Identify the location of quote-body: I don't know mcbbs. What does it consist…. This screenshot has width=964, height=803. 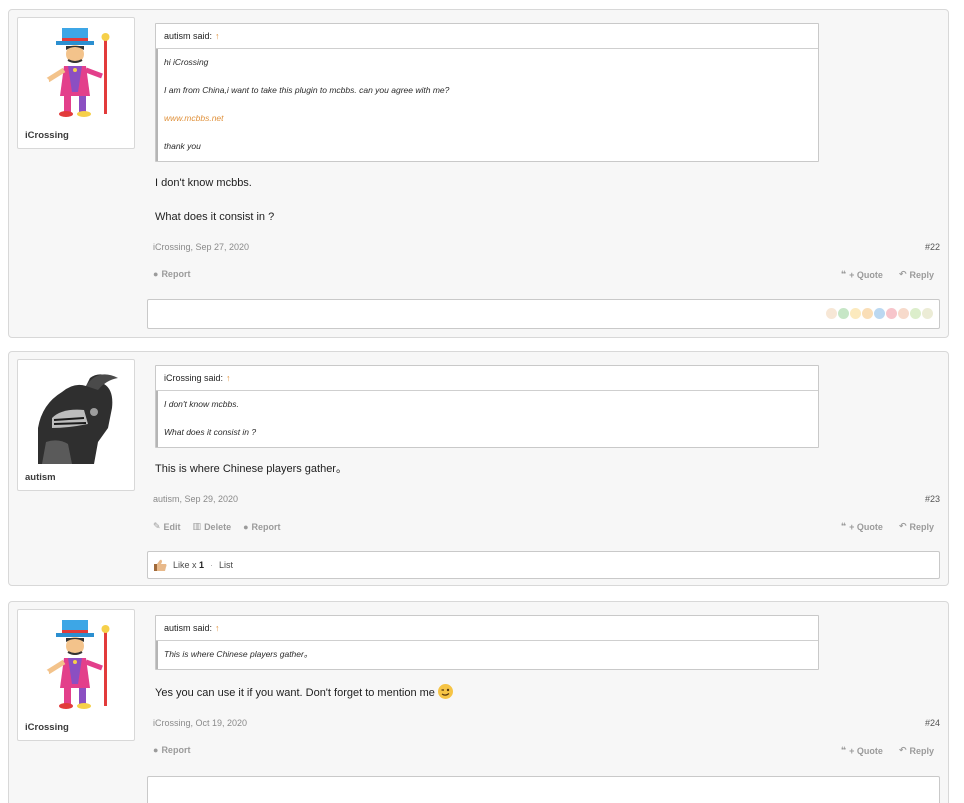
(487, 419).